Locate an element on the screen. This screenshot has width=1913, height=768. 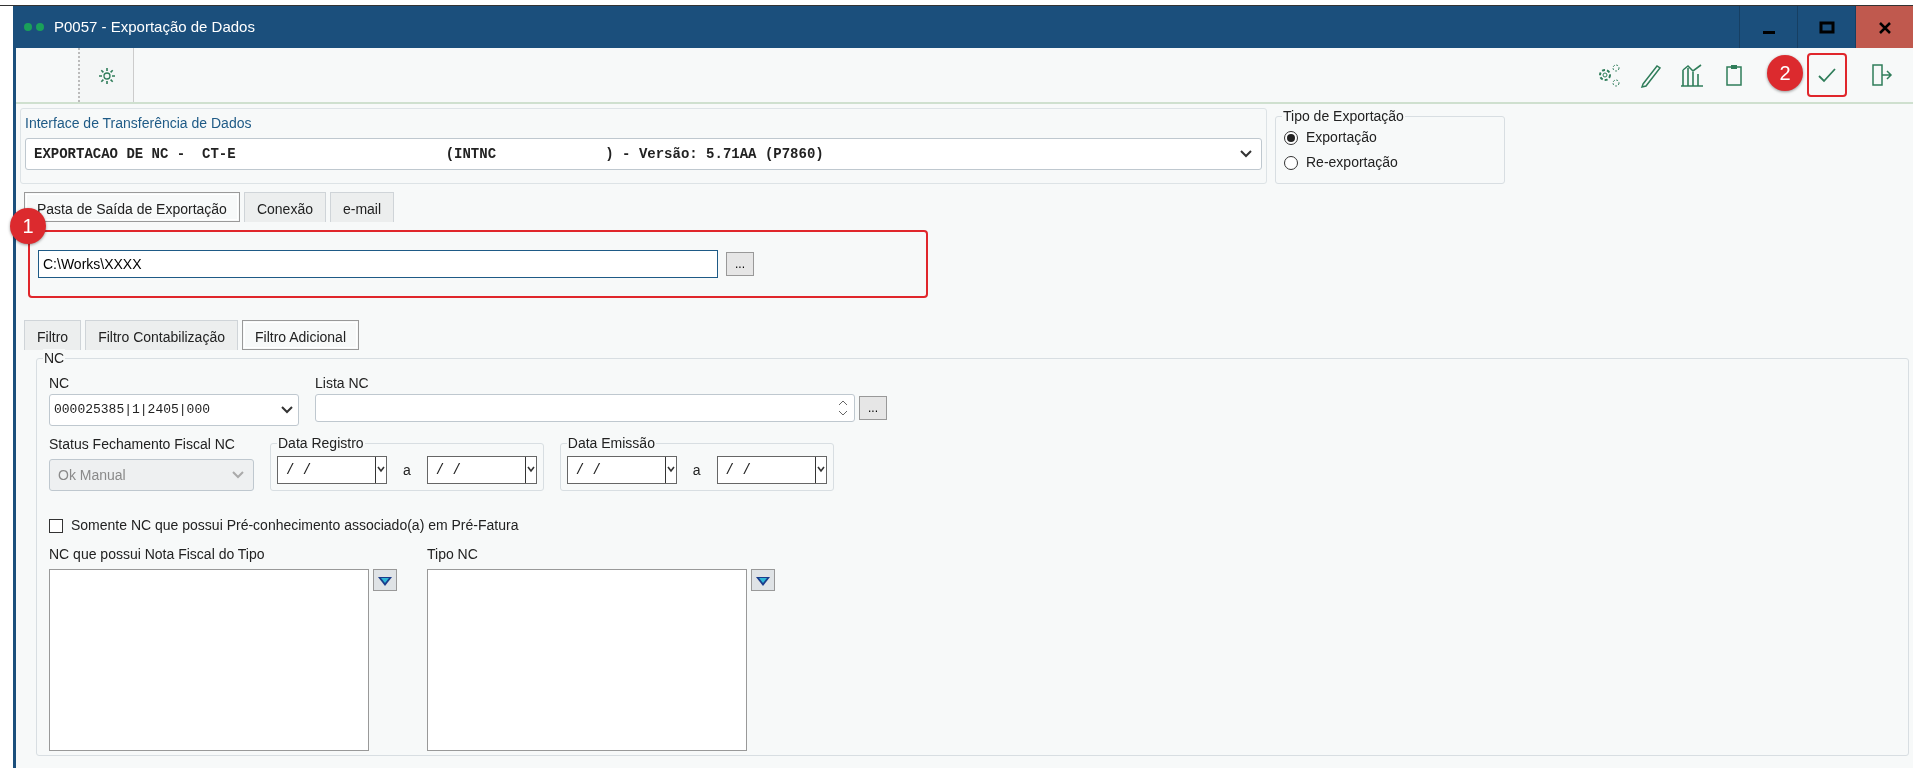
callout-badge: 2 is located at coordinates (1785, 73).